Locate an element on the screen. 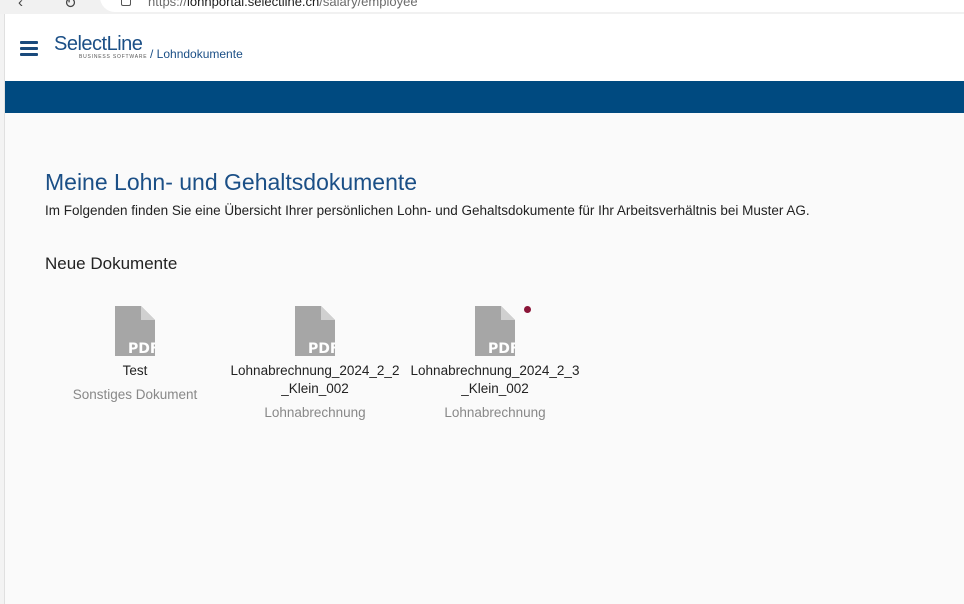  document-name: Test is located at coordinates (135, 370).